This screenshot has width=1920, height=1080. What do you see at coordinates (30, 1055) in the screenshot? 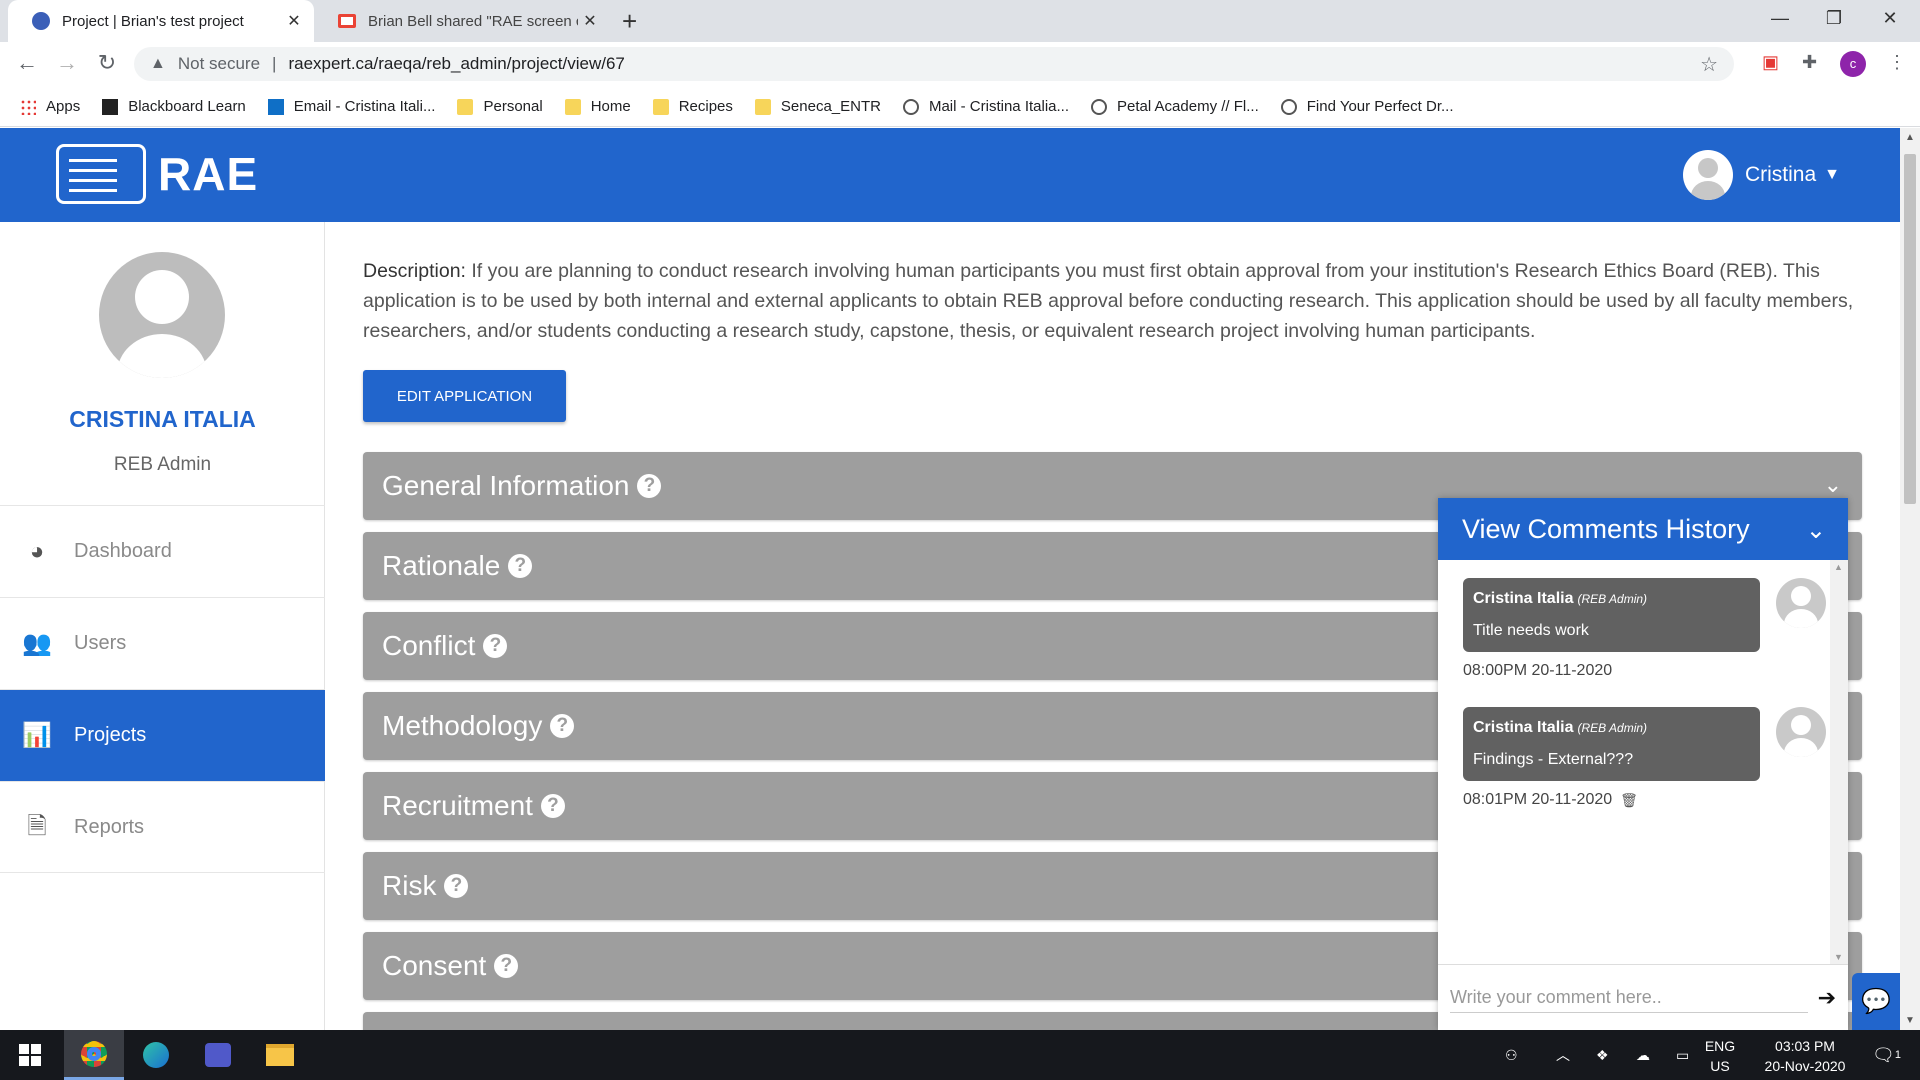
I see `windows-start-button` at bounding box center [30, 1055].